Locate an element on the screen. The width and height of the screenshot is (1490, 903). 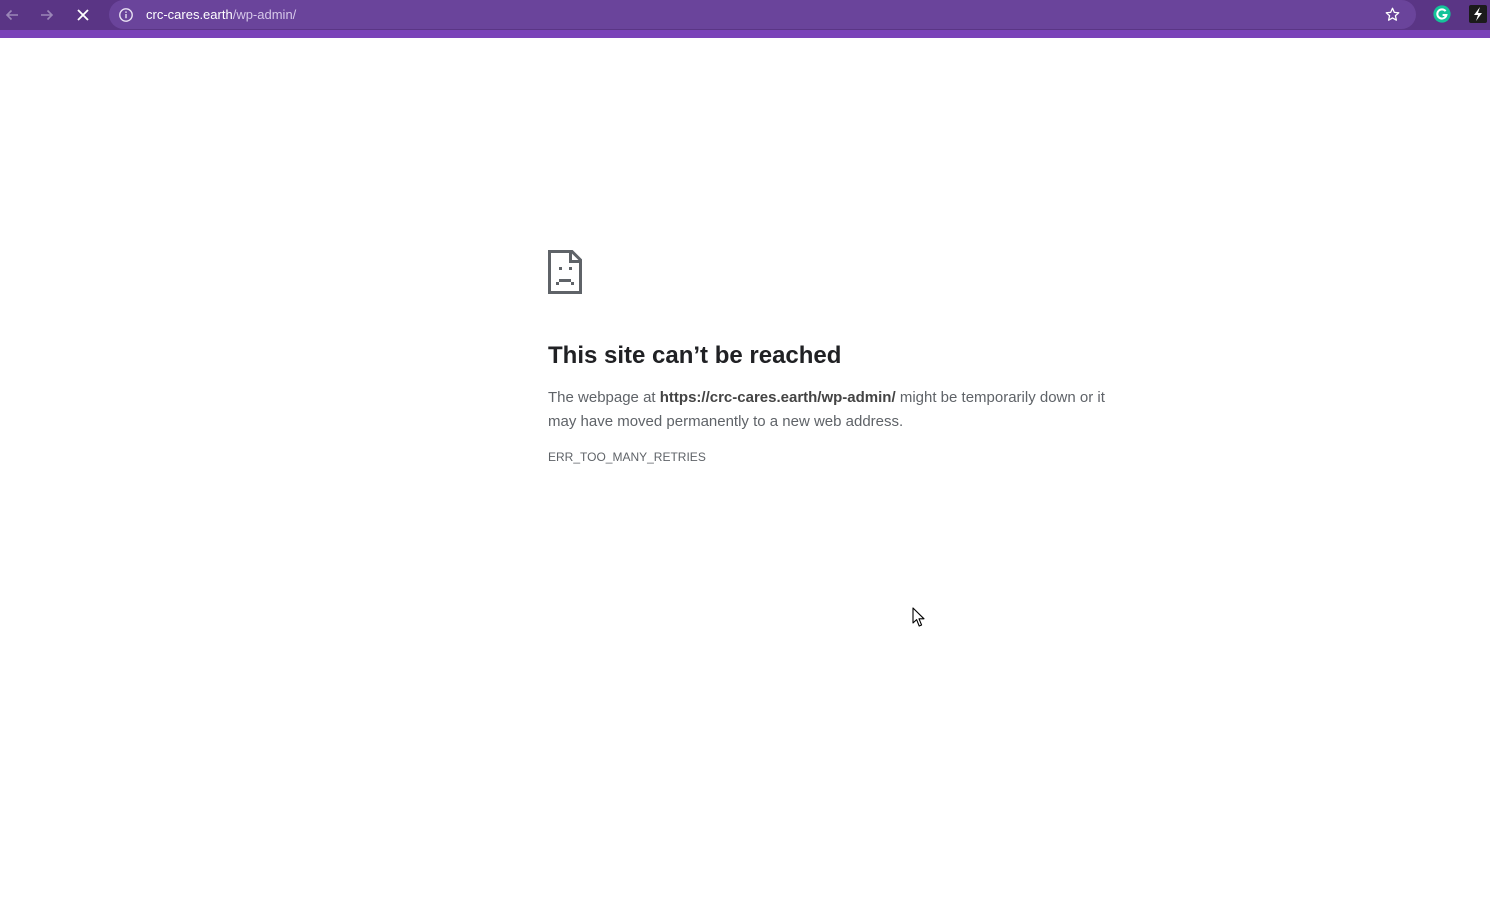
error-description-prefix: The webpage at is located at coordinates (604, 397).